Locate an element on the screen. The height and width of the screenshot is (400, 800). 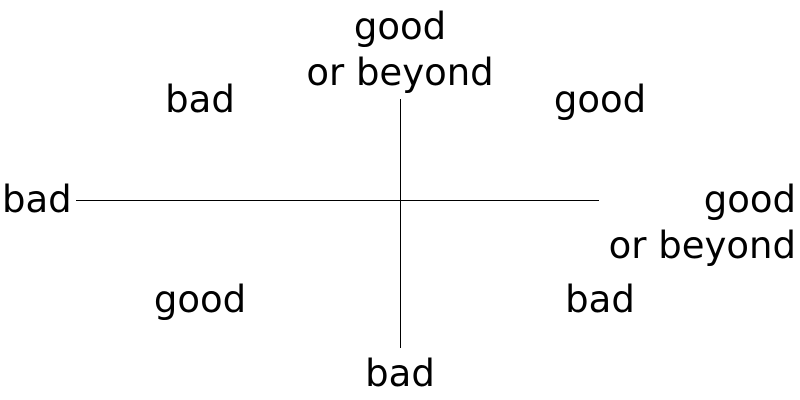
vertical-axis-line is located at coordinates (400, 223).